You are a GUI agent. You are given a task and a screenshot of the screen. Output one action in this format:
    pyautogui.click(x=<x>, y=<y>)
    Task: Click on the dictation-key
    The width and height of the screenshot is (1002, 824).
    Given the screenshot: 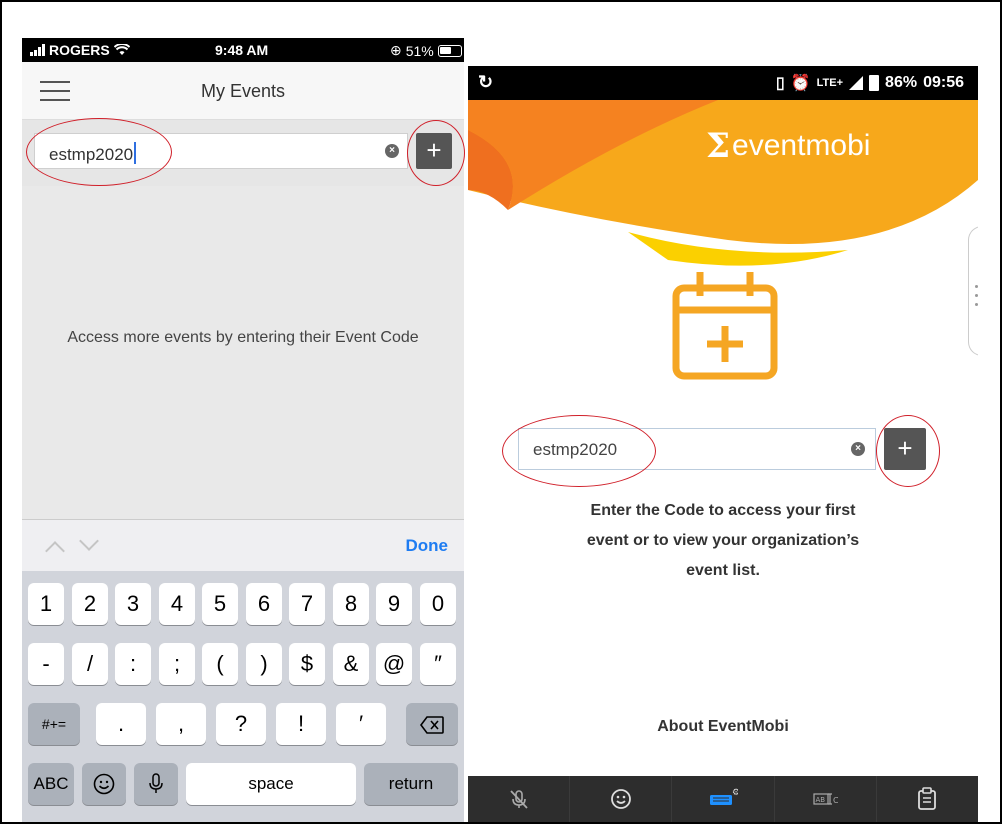 What is the action you would take?
    pyautogui.click(x=156, y=784)
    